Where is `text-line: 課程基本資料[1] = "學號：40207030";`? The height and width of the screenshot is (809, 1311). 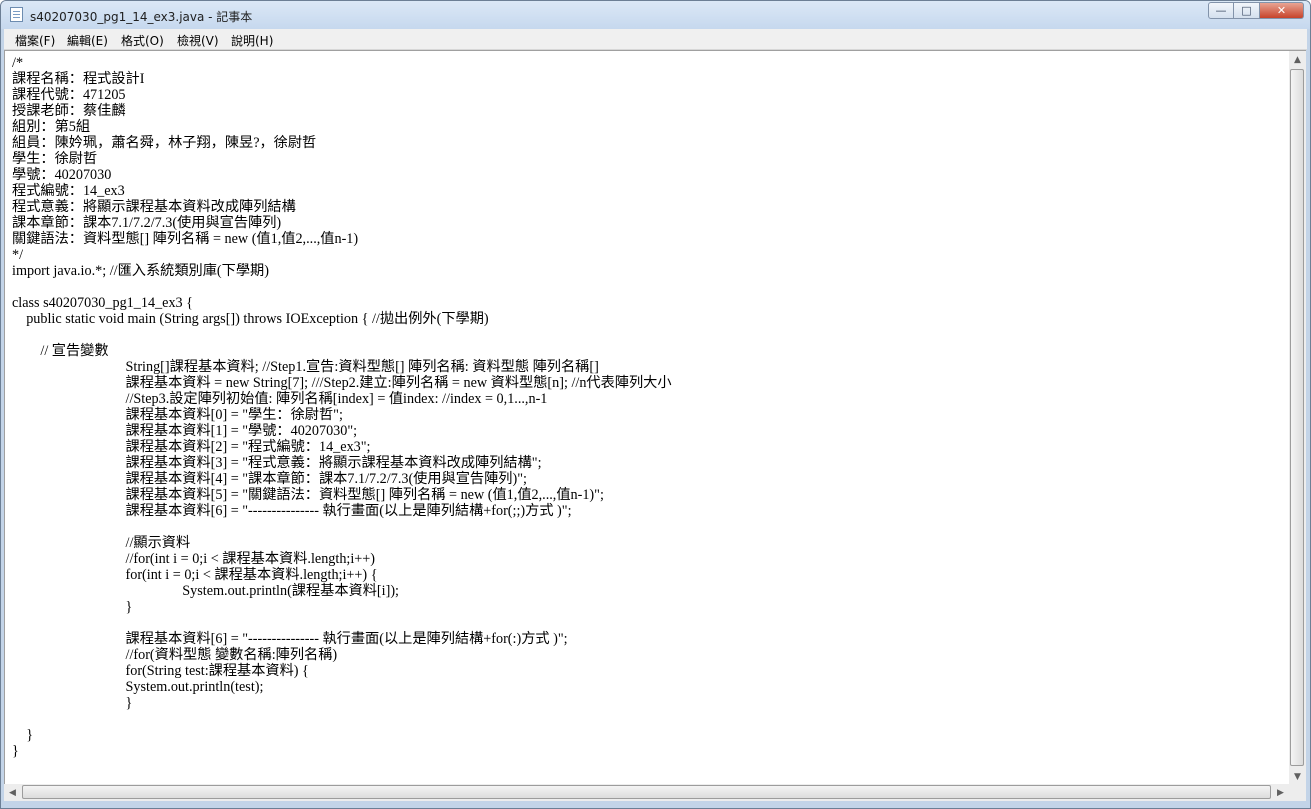 text-line: 課程基本資料[1] = "學號：40207030"; is located at coordinates (185, 431).